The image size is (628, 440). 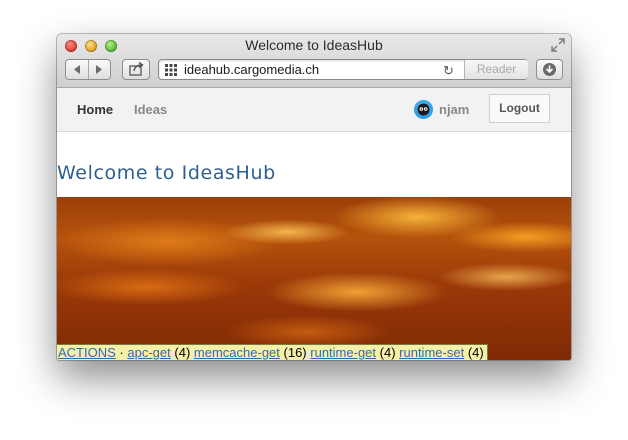 I want to click on nav-home-link: Home, so click(x=95, y=109).